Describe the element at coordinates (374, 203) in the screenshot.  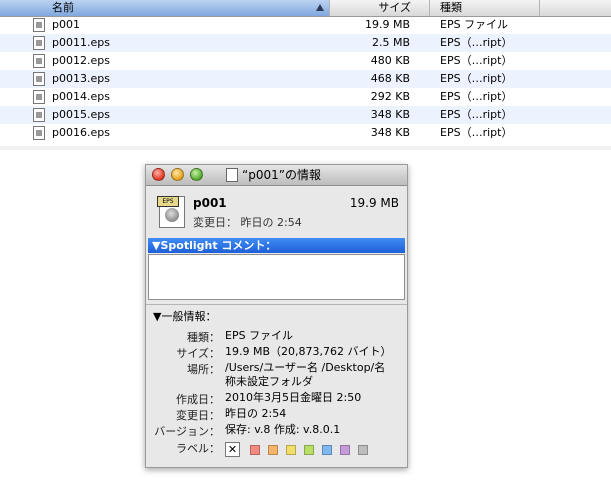
I see `file-size: 19.9 MB` at that location.